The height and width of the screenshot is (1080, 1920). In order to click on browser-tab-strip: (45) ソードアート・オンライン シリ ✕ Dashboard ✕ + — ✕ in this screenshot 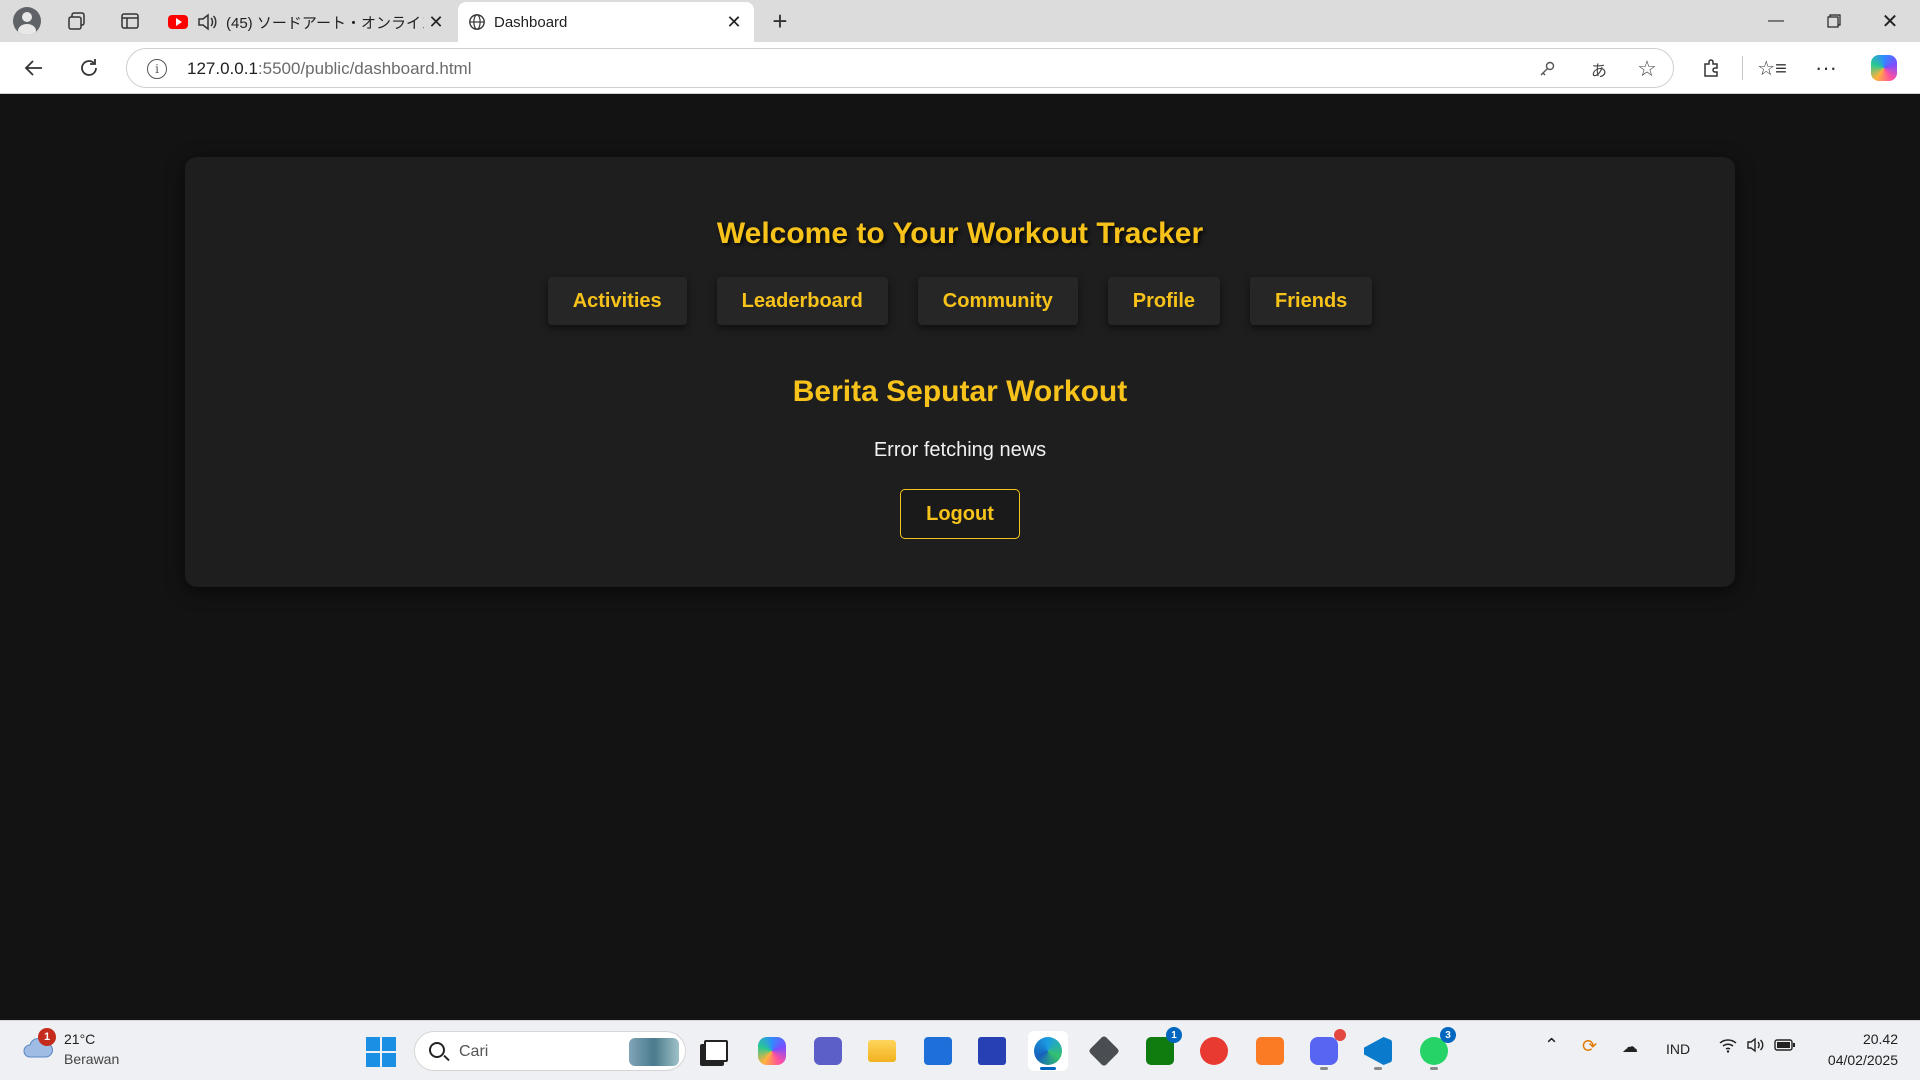, I will do `click(960, 21)`.